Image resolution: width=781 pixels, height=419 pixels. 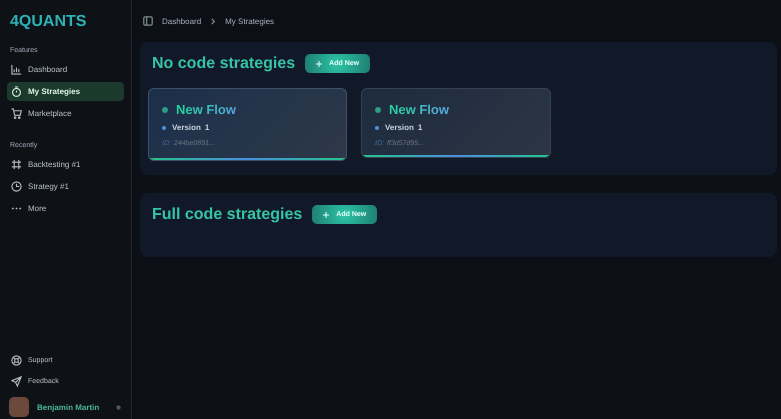 What do you see at coordinates (16, 186) in the screenshot?
I see `clock-icon` at bounding box center [16, 186].